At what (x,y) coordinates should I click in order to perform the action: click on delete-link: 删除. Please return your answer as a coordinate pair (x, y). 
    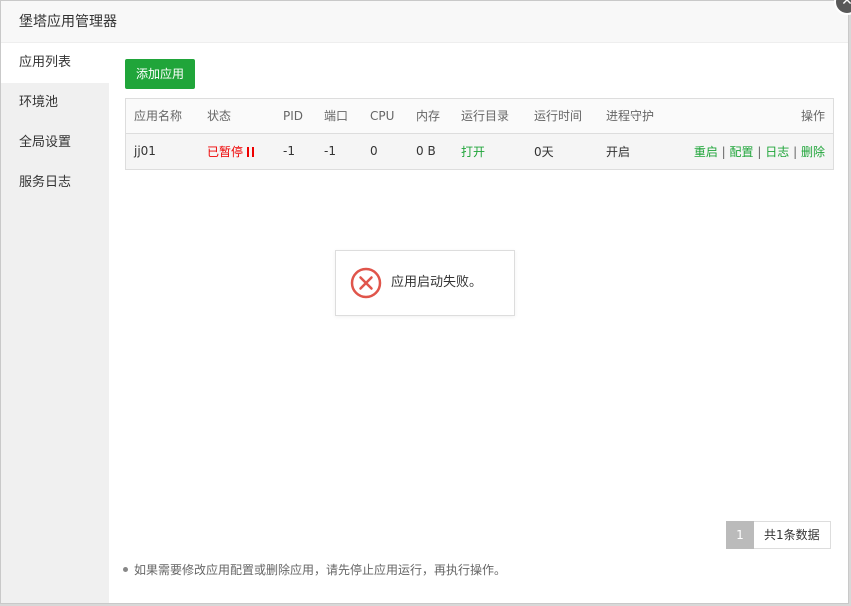
    Looking at the image, I should click on (813, 152).